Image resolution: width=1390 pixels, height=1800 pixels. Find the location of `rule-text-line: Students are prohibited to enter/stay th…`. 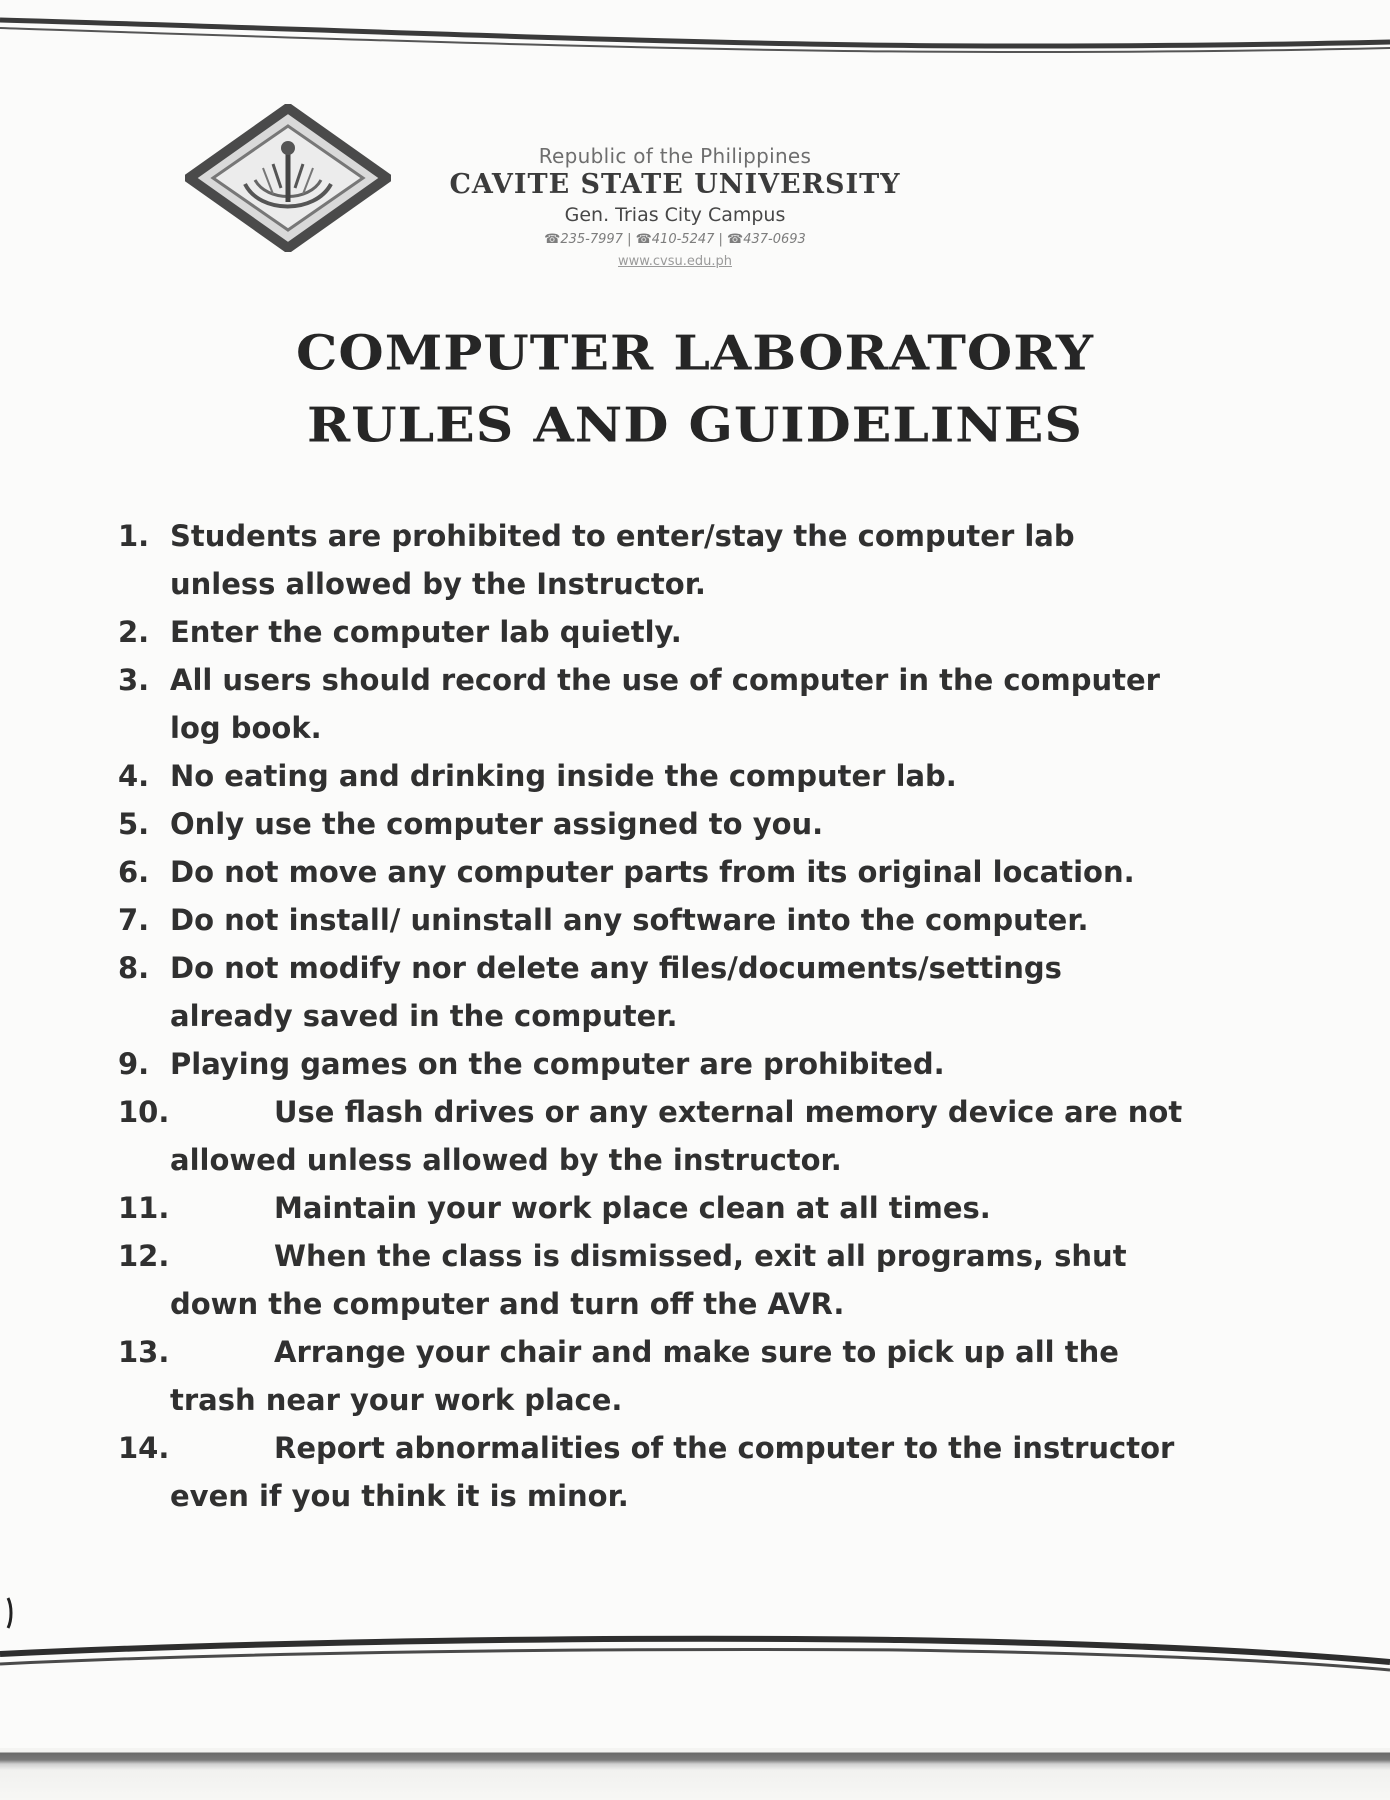

rule-text-line: Students are prohibited to enter/stay th… is located at coordinates (622, 536).